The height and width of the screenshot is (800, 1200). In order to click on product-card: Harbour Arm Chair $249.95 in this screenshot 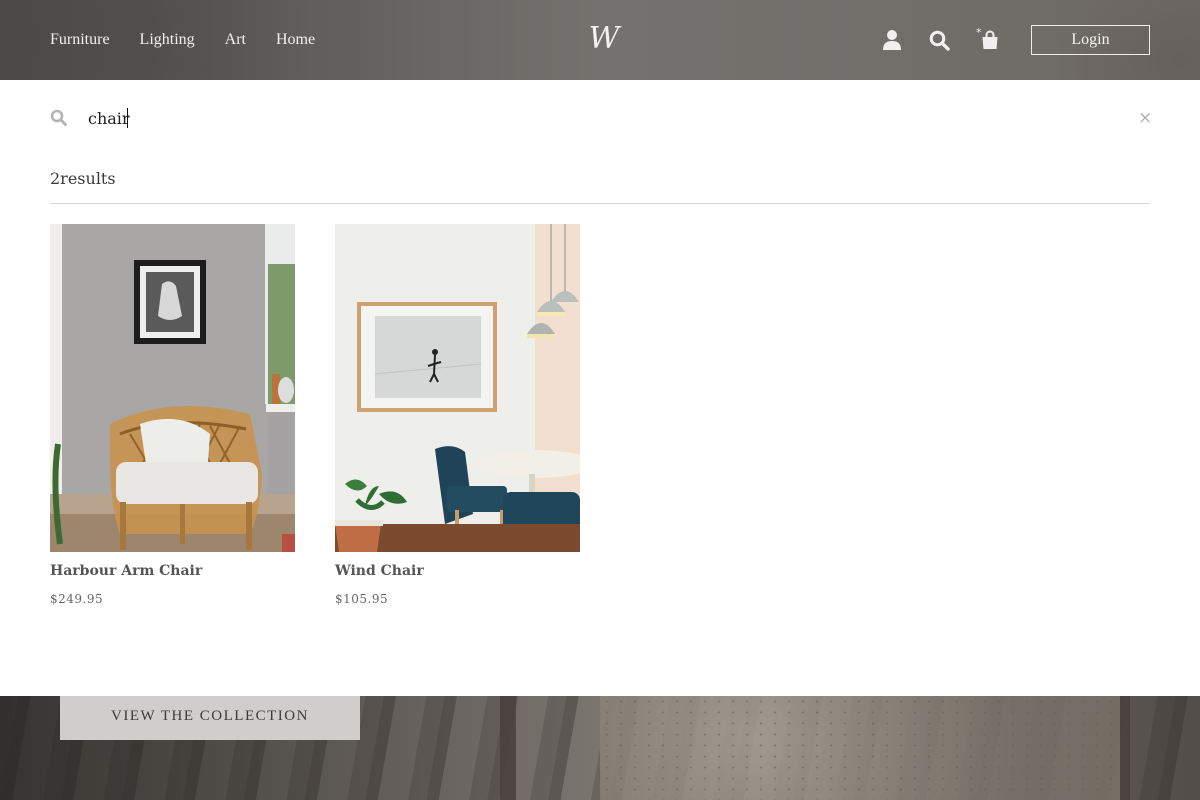, I will do `click(172, 415)`.